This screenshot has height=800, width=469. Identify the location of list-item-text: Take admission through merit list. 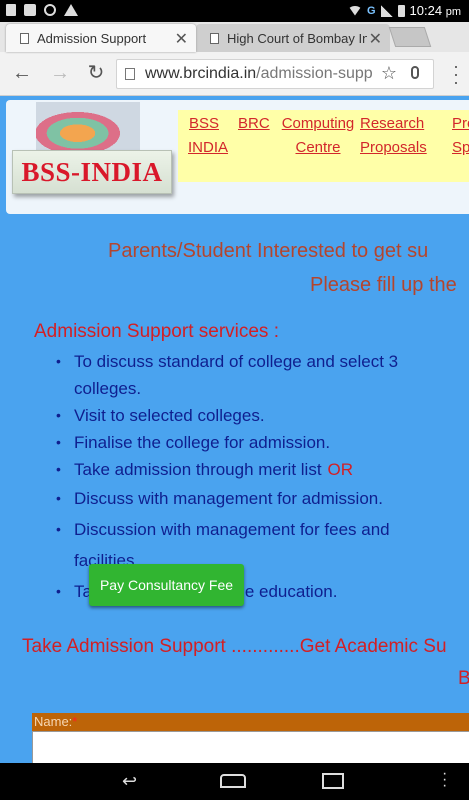
(198, 469).